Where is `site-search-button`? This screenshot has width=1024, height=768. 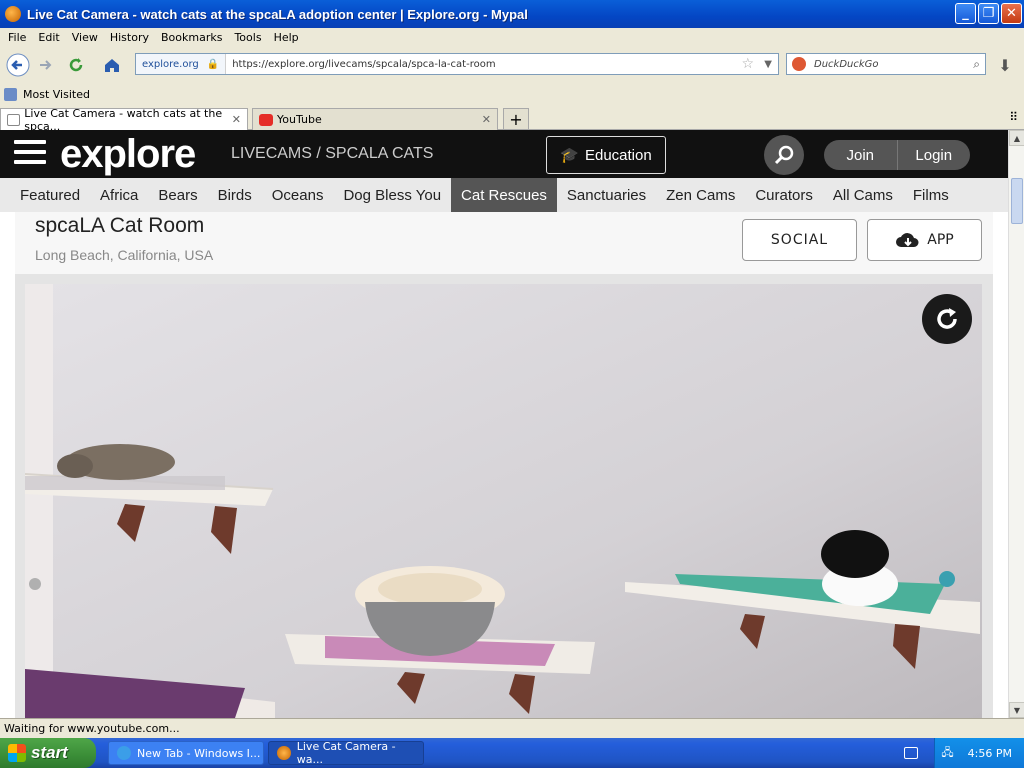 site-search-button is located at coordinates (784, 155).